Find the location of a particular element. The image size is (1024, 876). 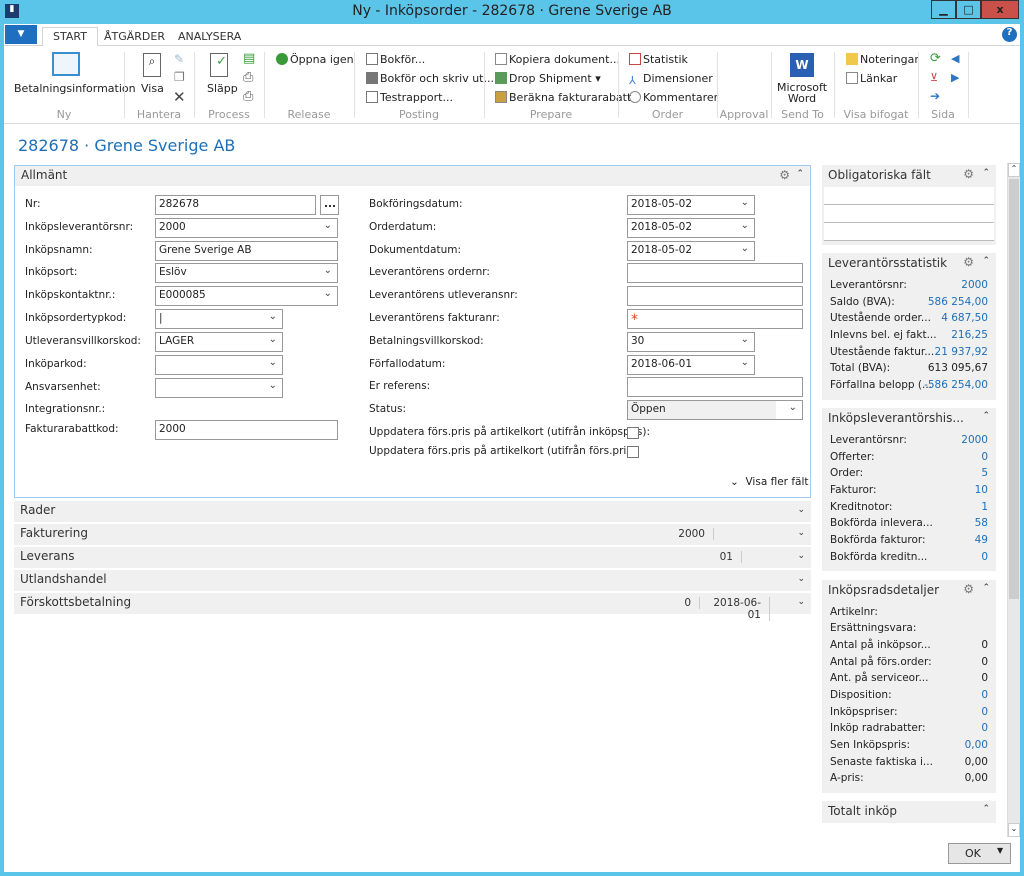

noteringar-button: Noteringar is located at coordinates (882, 59).